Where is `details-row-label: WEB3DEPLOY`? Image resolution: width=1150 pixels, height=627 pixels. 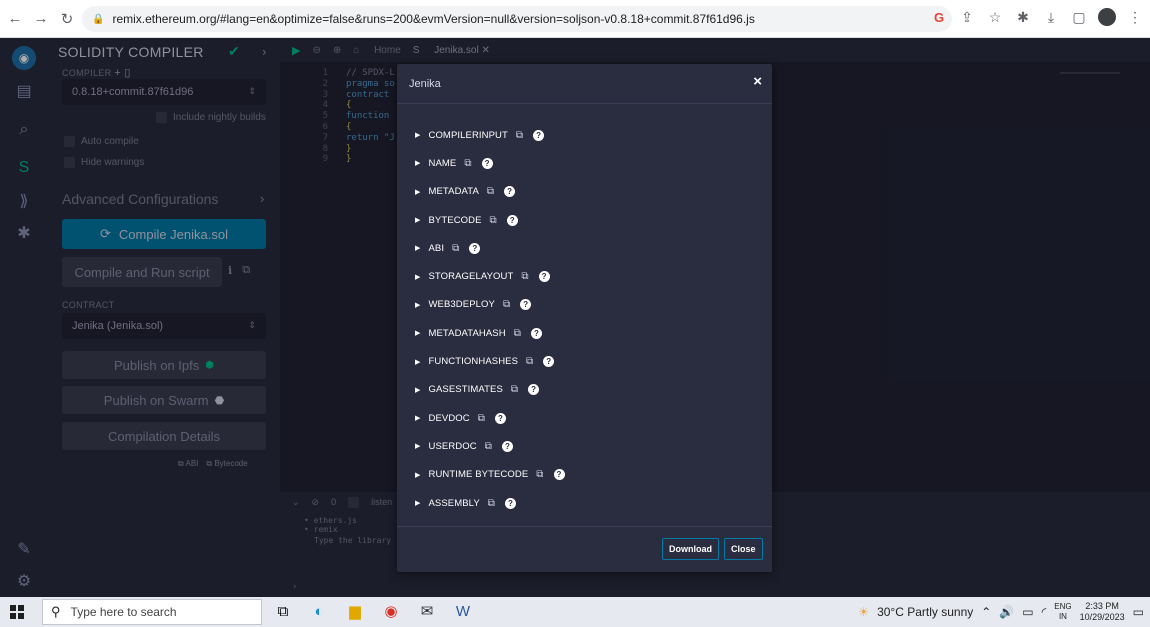
details-row-label: WEB3DEPLOY is located at coordinates (461, 305).